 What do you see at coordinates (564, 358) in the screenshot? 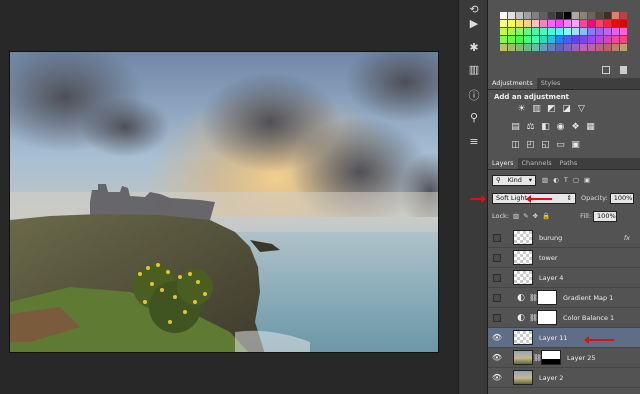
I see `layer-row: 👁 ⛓ Layer 25` at bounding box center [564, 358].